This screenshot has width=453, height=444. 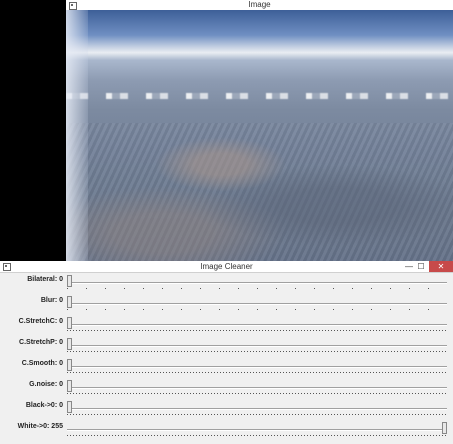 I want to click on slider-label: C.StretchC: 0, so click(x=40, y=321).